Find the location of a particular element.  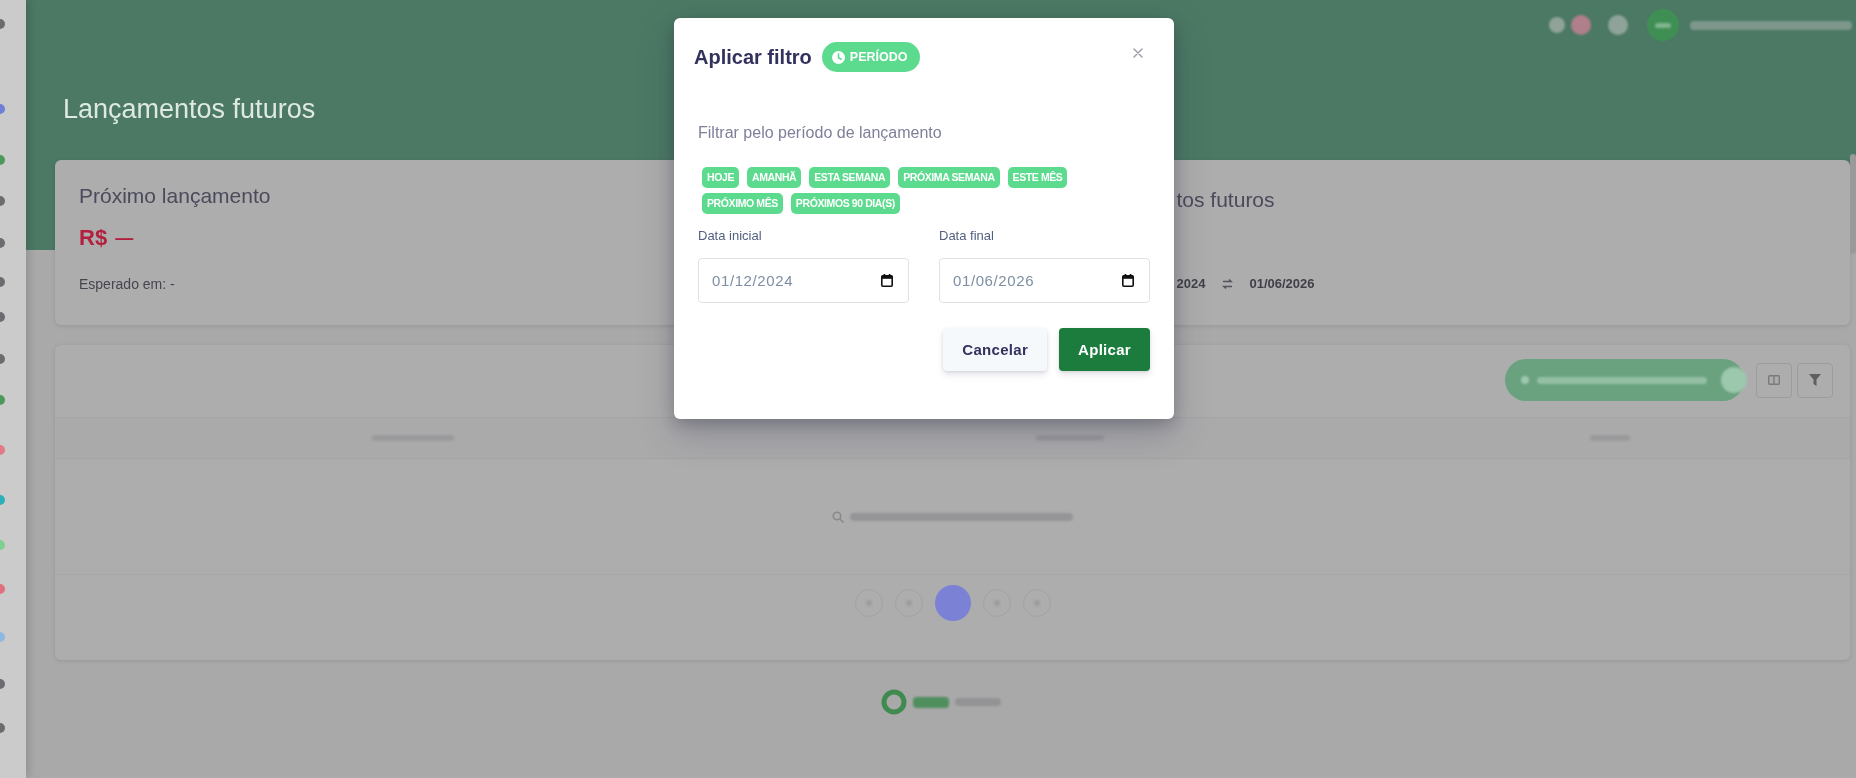

expected-date-label: Esperado em: - is located at coordinates (127, 284).